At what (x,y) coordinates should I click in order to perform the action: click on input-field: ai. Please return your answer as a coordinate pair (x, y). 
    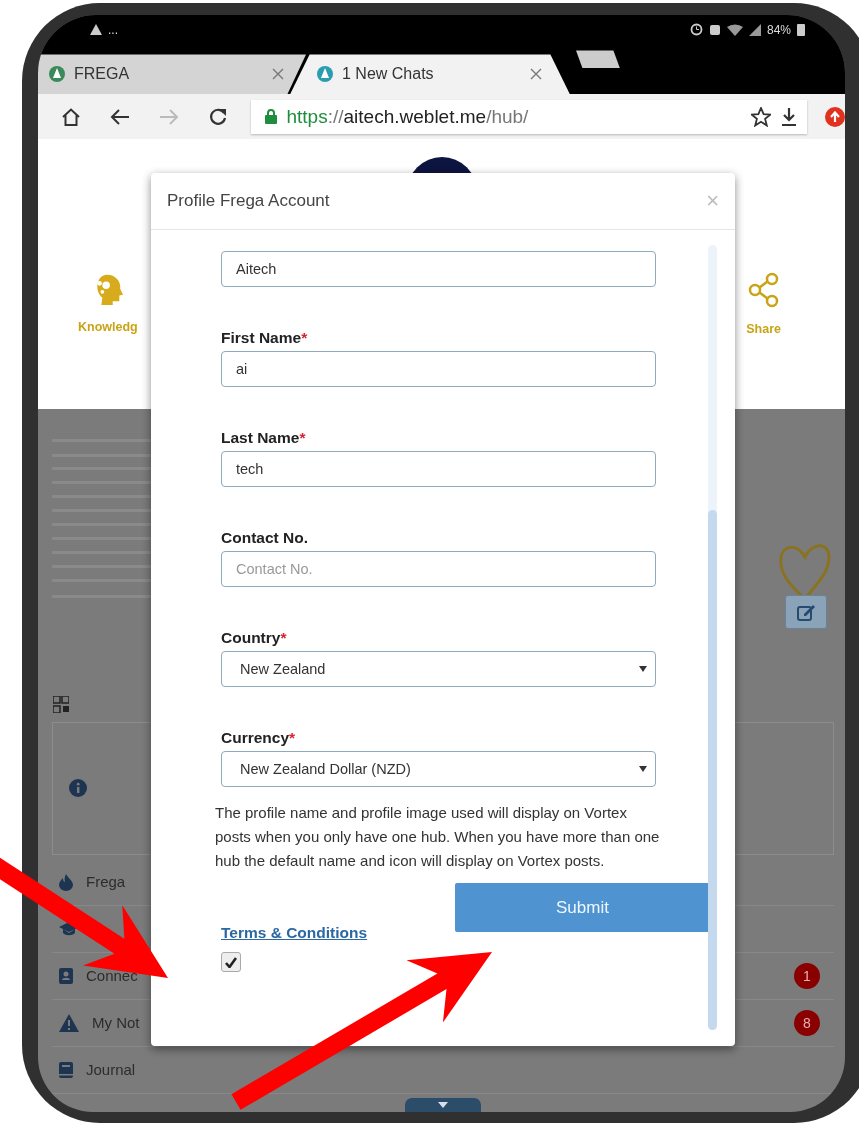
    Looking at the image, I should click on (438, 369).